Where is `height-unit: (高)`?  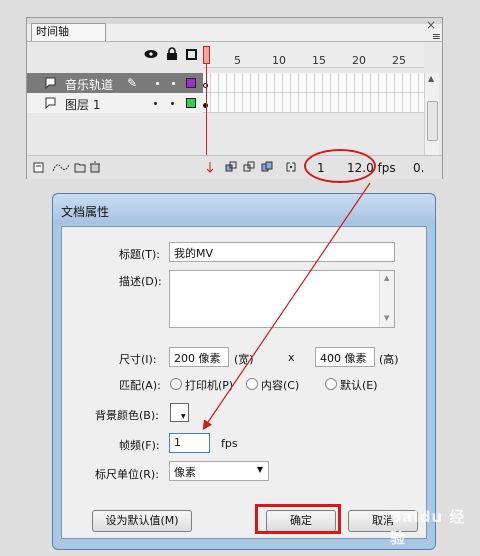
height-unit: (高) is located at coordinates (389, 359).